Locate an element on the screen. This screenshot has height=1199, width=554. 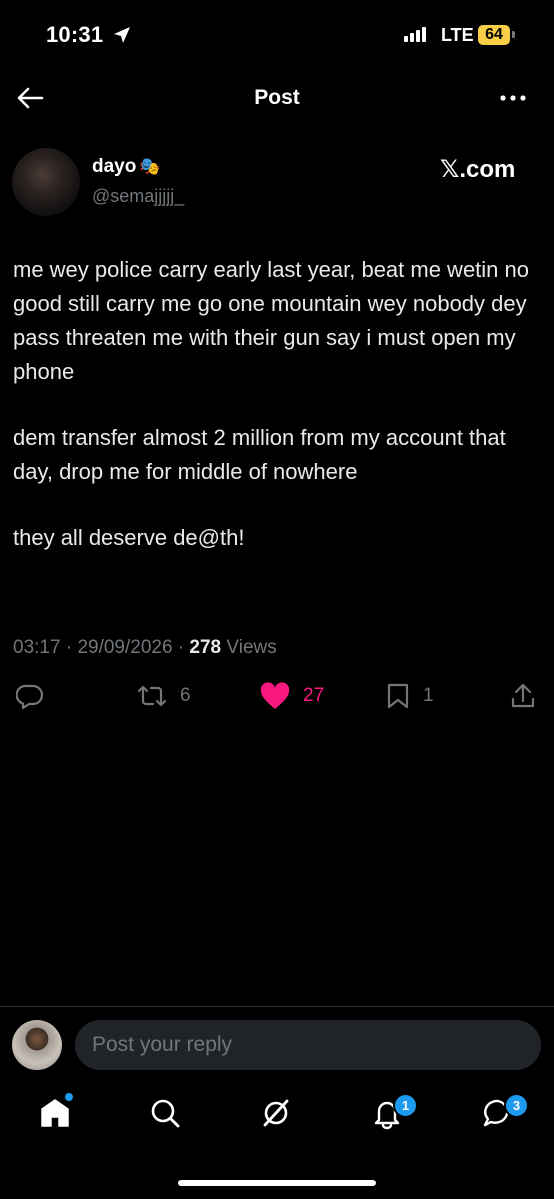
author-avatar is located at coordinates (46, 182).